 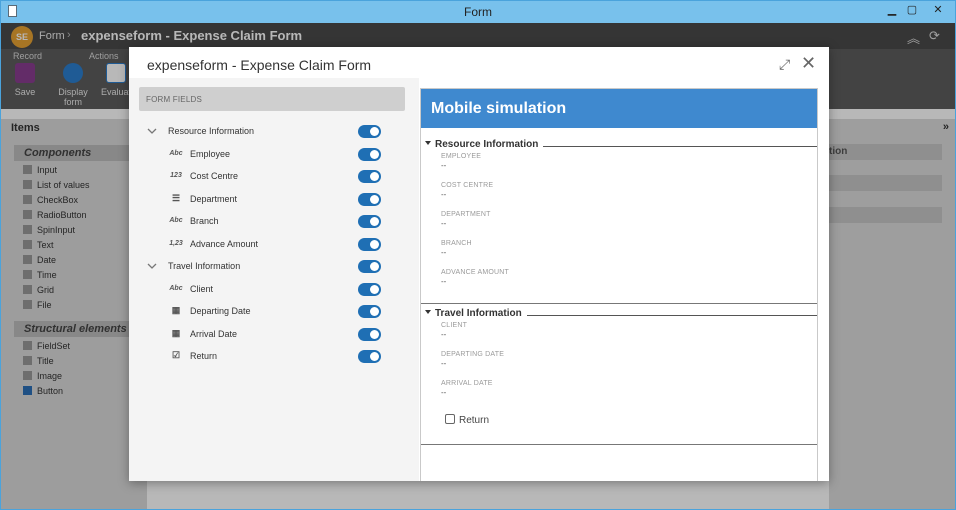 What do you see at coordinates (808, 63) in the screenshot?
I see `close-dialog-icon: ✕` at bounding box center [808, 63].